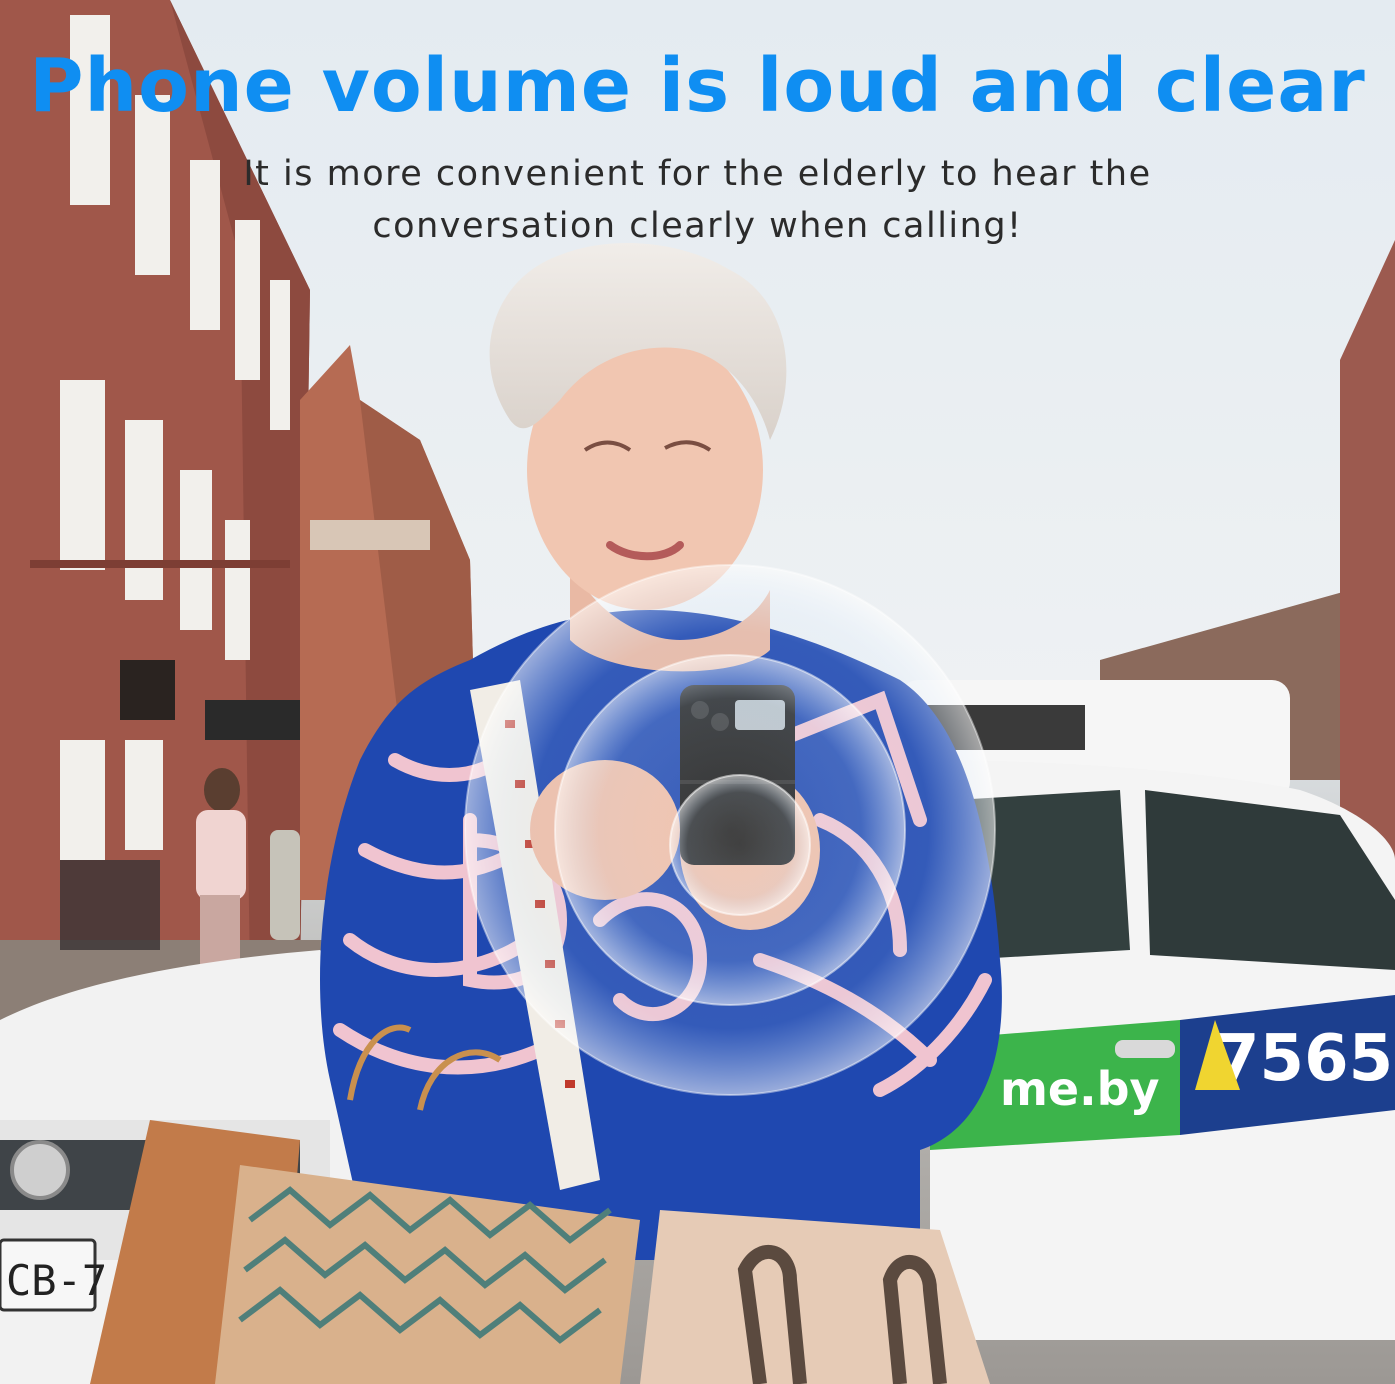 The height and width of the screenshot is (1384, 1395). Describe the element at coordinates (1304, 1059) in the screenshot. I see `taxi-number: 7565` at that location.